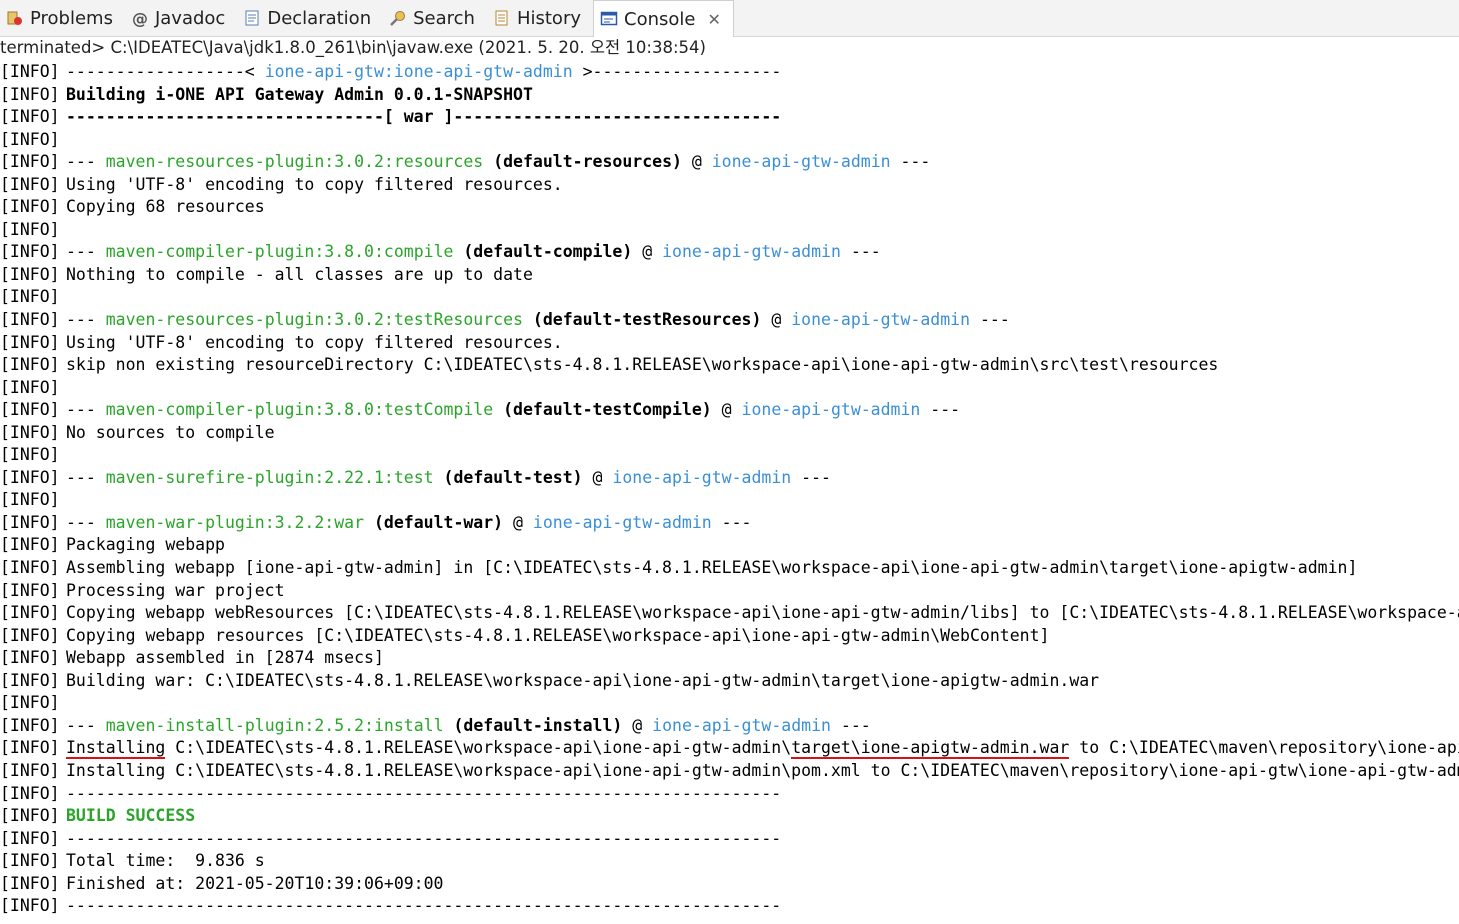  Describe the element at coordinates (444, 18) in the screenshot. I see `tab-label: Search` at that location.